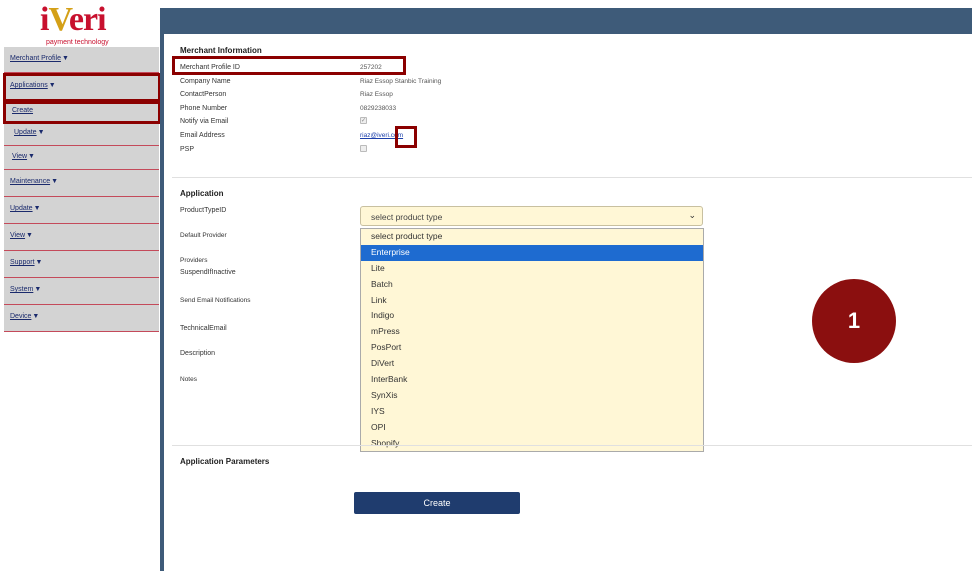  What do you see at coordinates (204, 108) in the screenshot?
I see `phone-number-label: Phone Number` at bounding box center [204, 108].